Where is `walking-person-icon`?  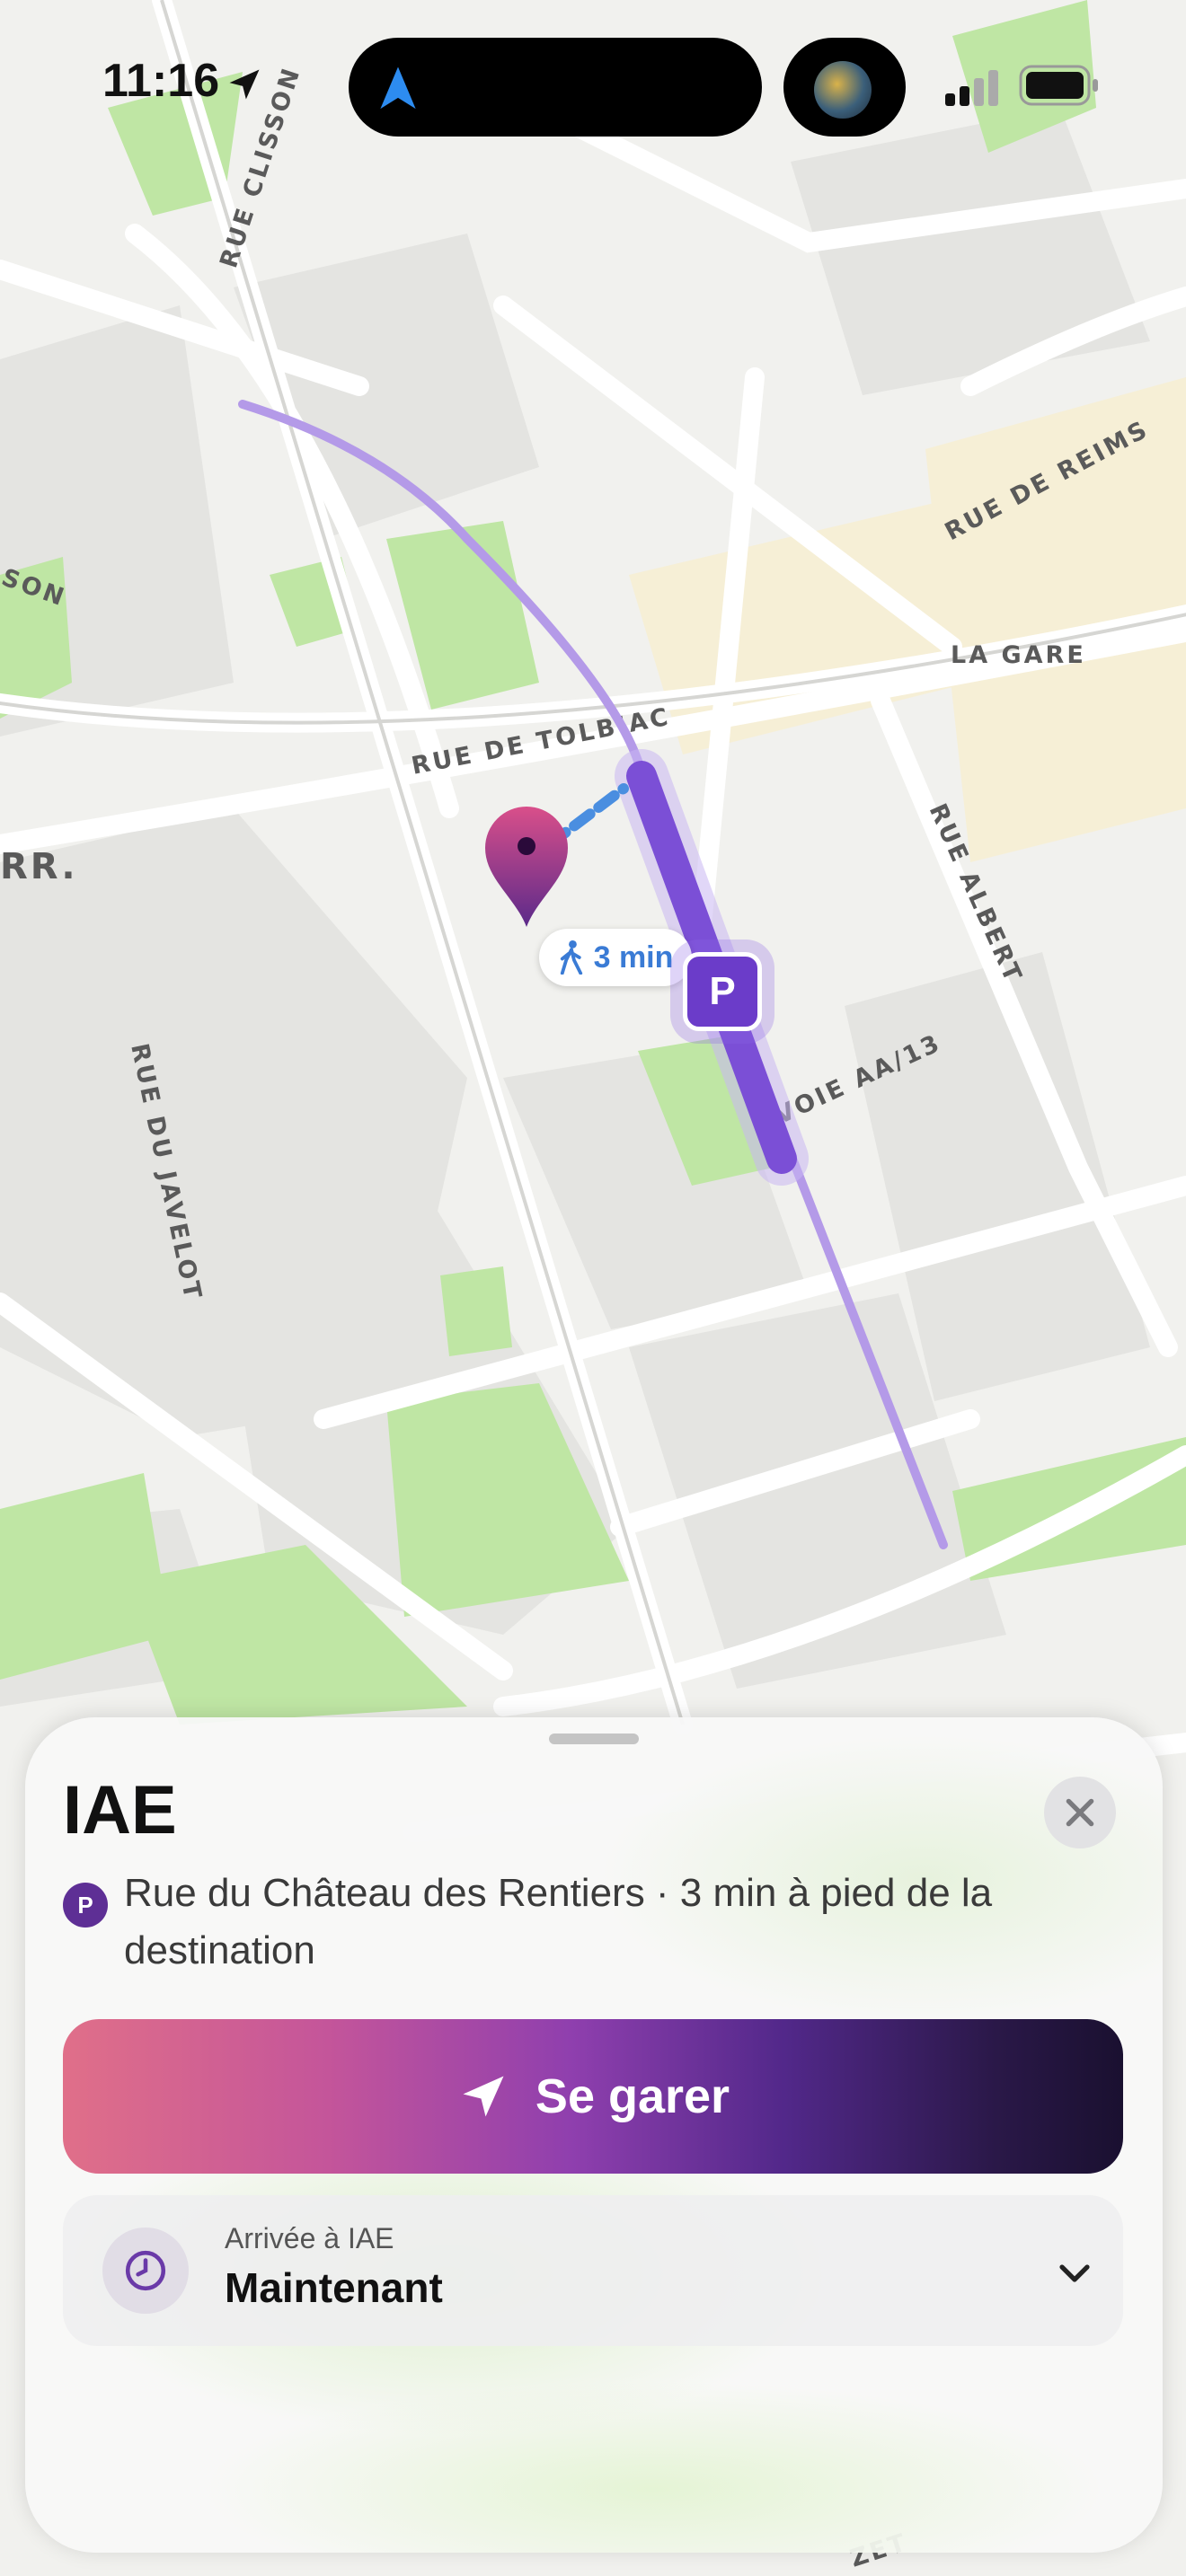
walking-person-icon is located at coordinates (571, 958).